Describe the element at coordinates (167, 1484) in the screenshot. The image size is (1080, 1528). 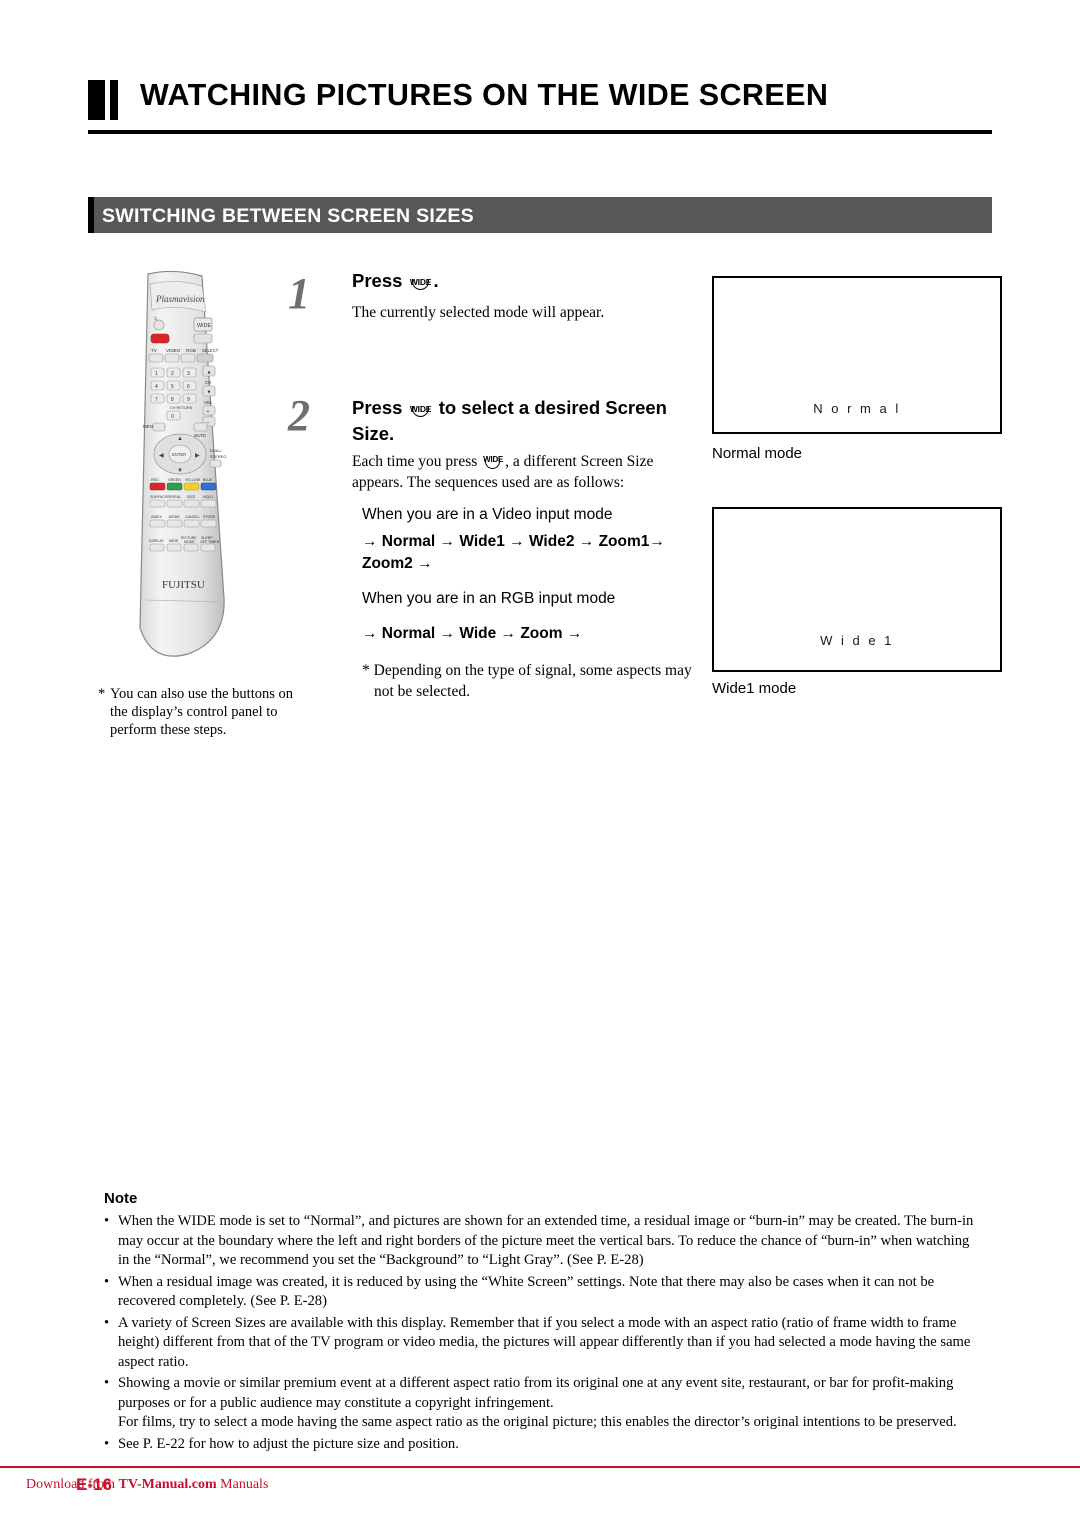
I see `footer-link-domain: TV-Manual.com` at that location.